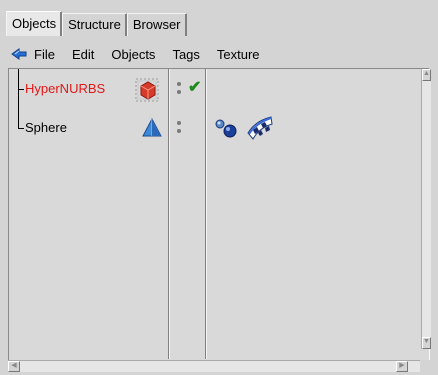 This screenshot has height=375, width=438. Describe the element at coordinates (402, 366) in the screenshot. I see `scroll-right-button: ▶` at that location.